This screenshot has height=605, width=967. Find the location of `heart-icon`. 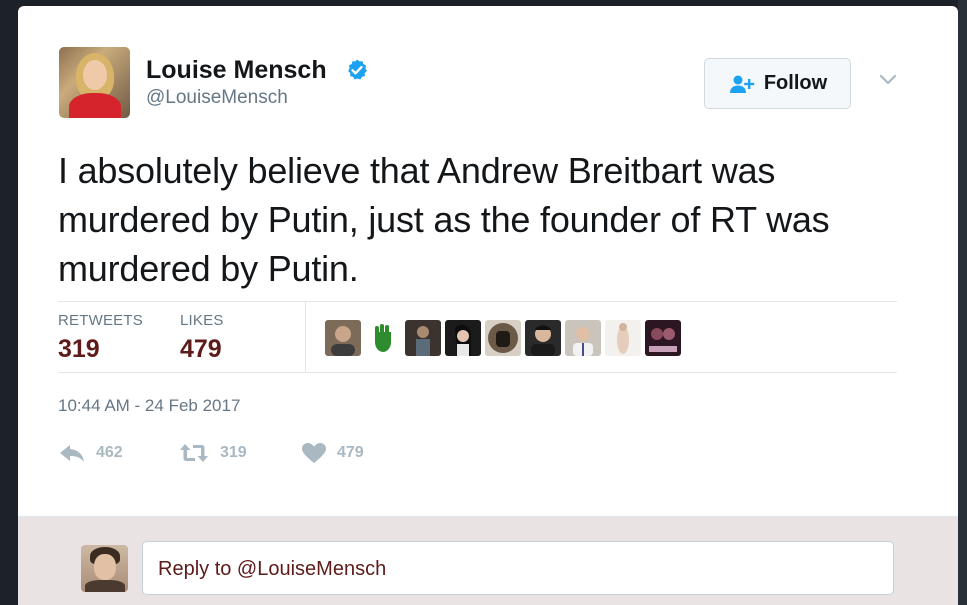

heart-icon is located at coordinates (314, 453).